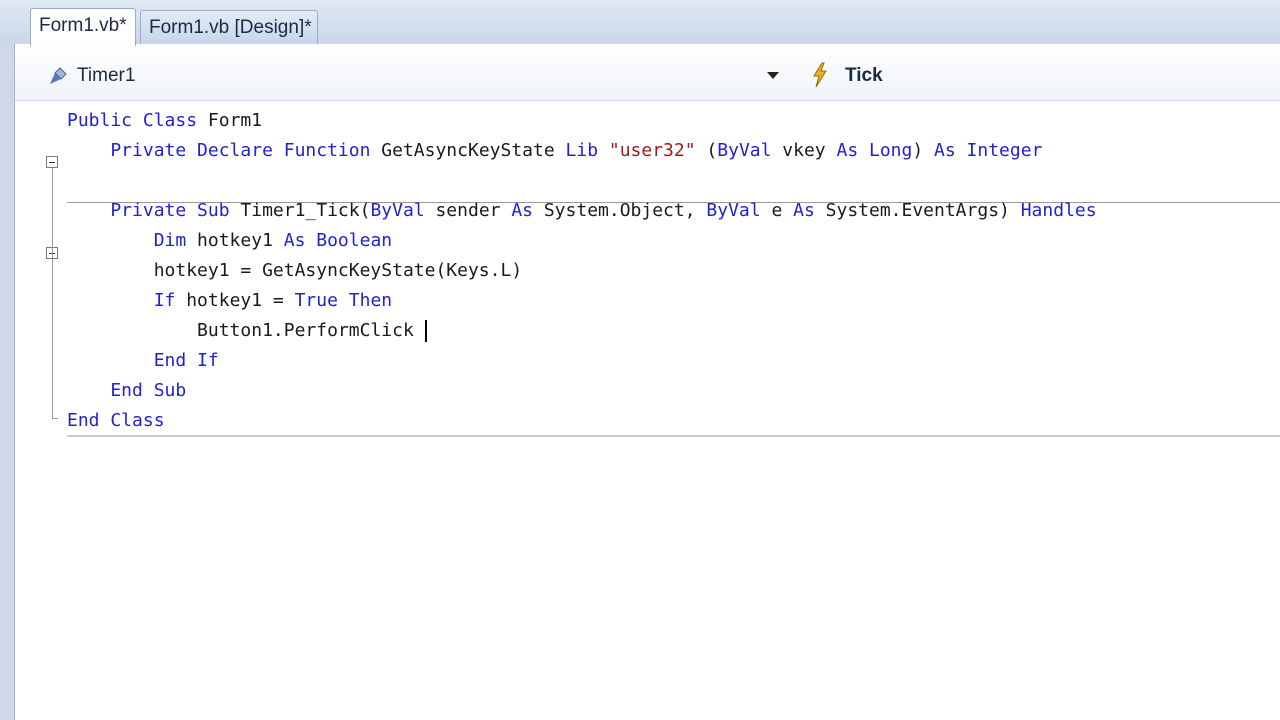 This screenshot has height=720, width=1280. I want to click on keyword-token: True Then, so click(343, 300).